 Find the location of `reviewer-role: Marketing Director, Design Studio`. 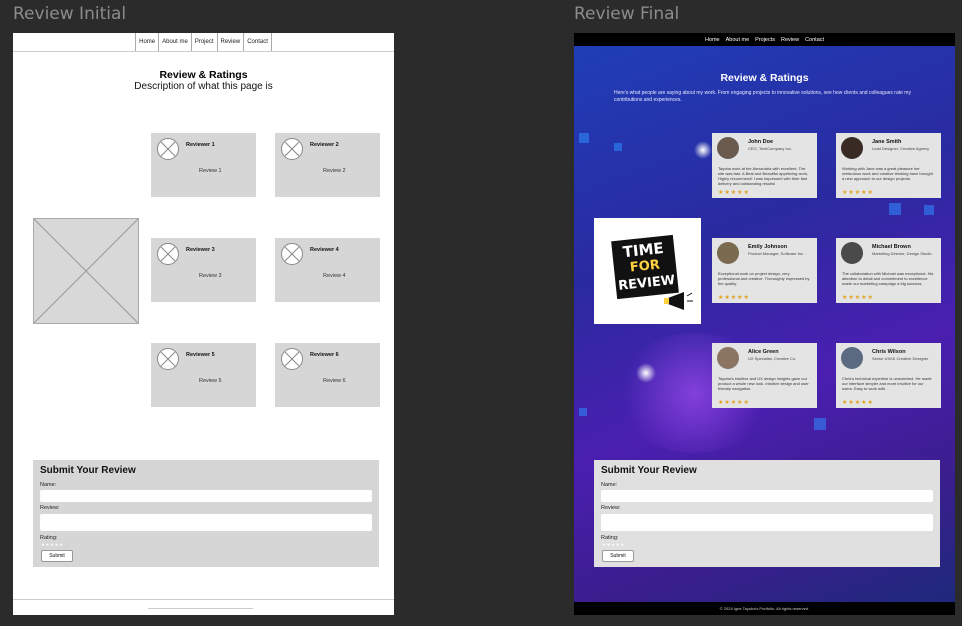

reviewer-role: Marketing Director, Design Studio is located at coordinates (902, 253).